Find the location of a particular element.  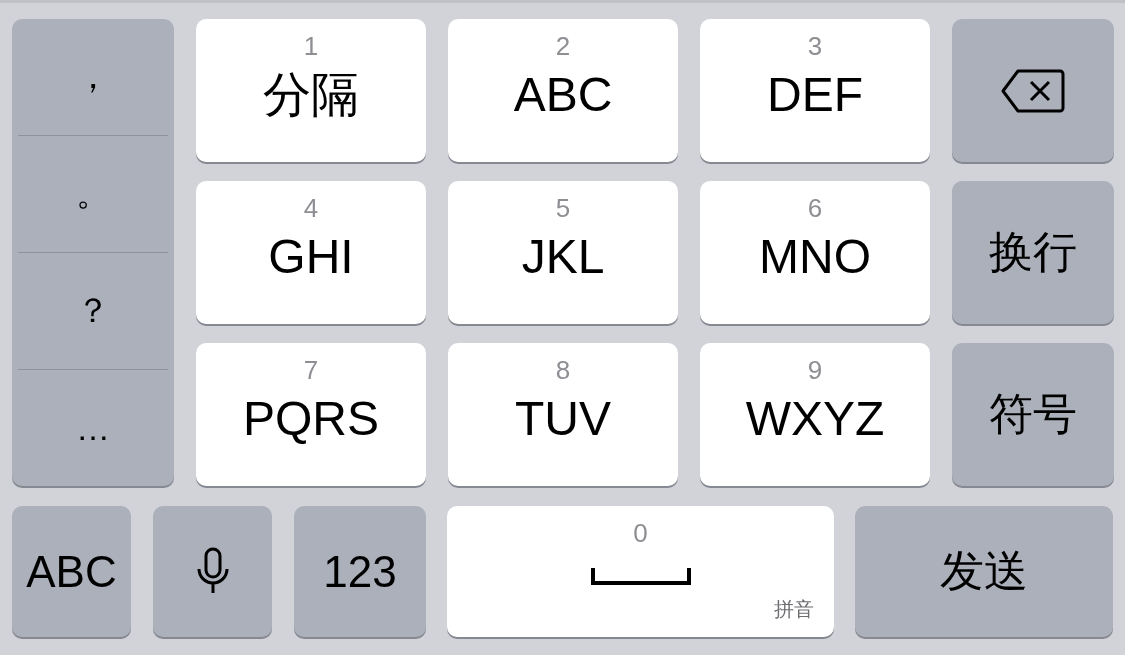

letter-key: 9 WXYZ is located at coordinates (815, 414).